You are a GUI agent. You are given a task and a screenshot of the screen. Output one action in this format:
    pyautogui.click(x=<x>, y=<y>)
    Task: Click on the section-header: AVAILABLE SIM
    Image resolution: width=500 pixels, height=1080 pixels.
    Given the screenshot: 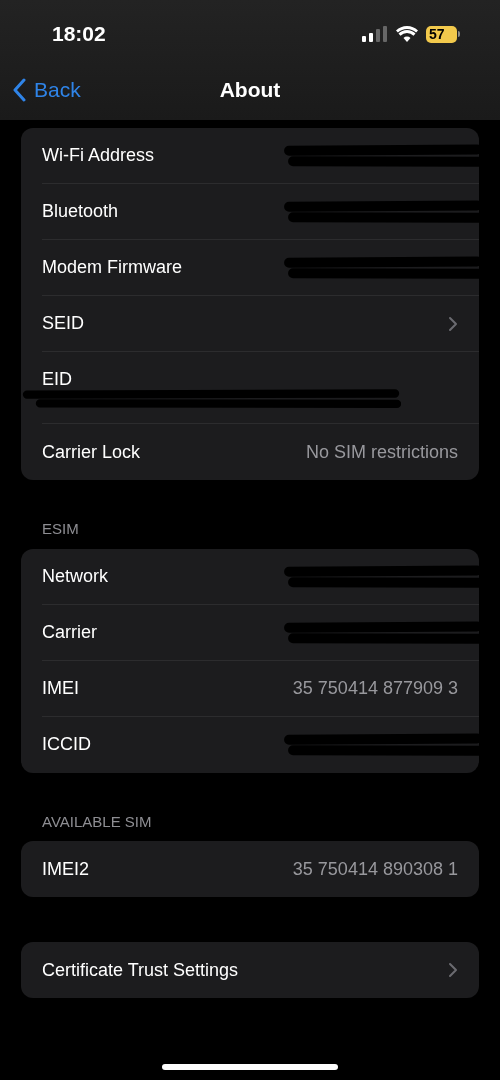 What is the action you would take?
    pyautogui.click(x=97, y=821)
    